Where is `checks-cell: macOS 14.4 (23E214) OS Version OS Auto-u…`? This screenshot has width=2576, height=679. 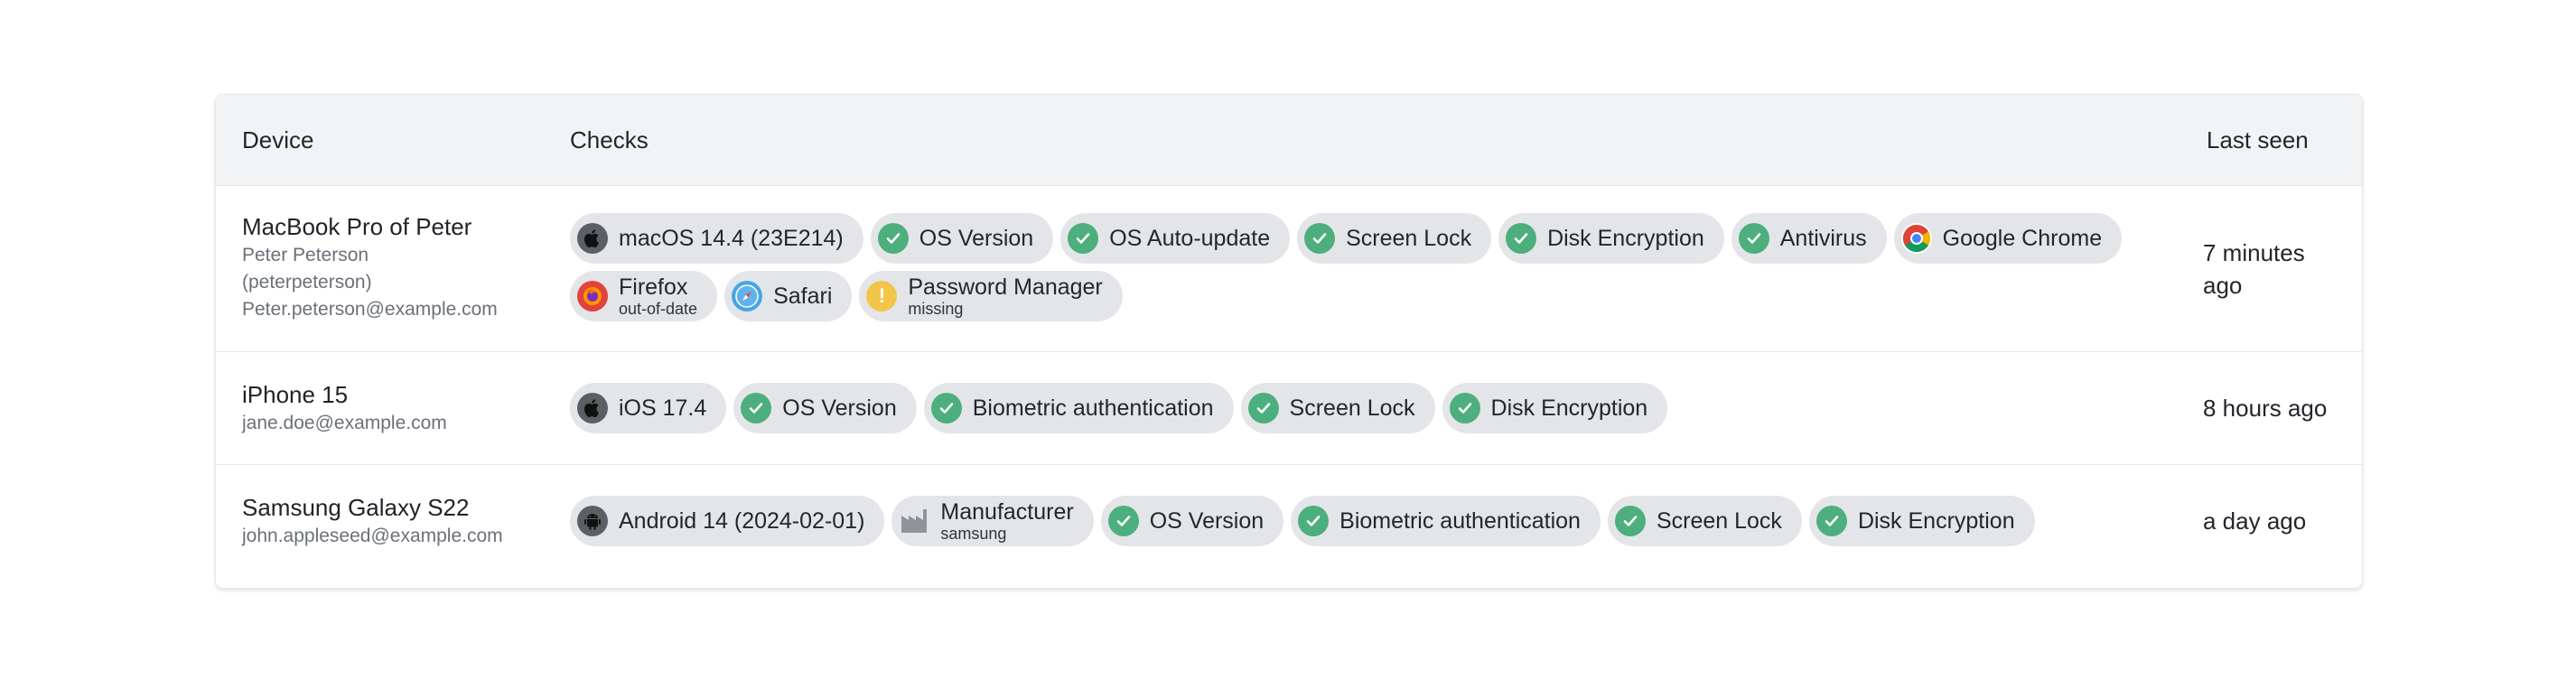 checks-cell: macOS 14.4 (23E214) OS Version OS Auto-u… is located at coordinates (1374, 267).